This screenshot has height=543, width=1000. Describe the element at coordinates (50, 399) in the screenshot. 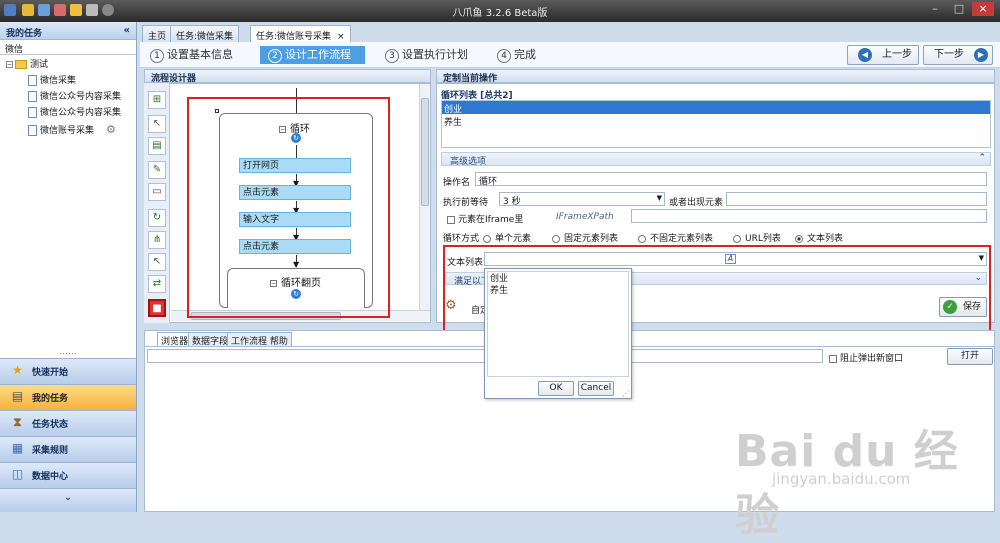

I see `nav-label: 我的任务` at that location.